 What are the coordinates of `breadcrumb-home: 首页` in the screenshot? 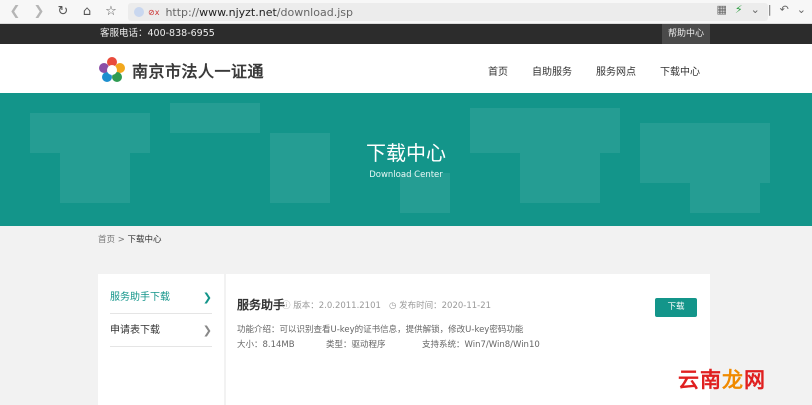 It's located at (106, 240).